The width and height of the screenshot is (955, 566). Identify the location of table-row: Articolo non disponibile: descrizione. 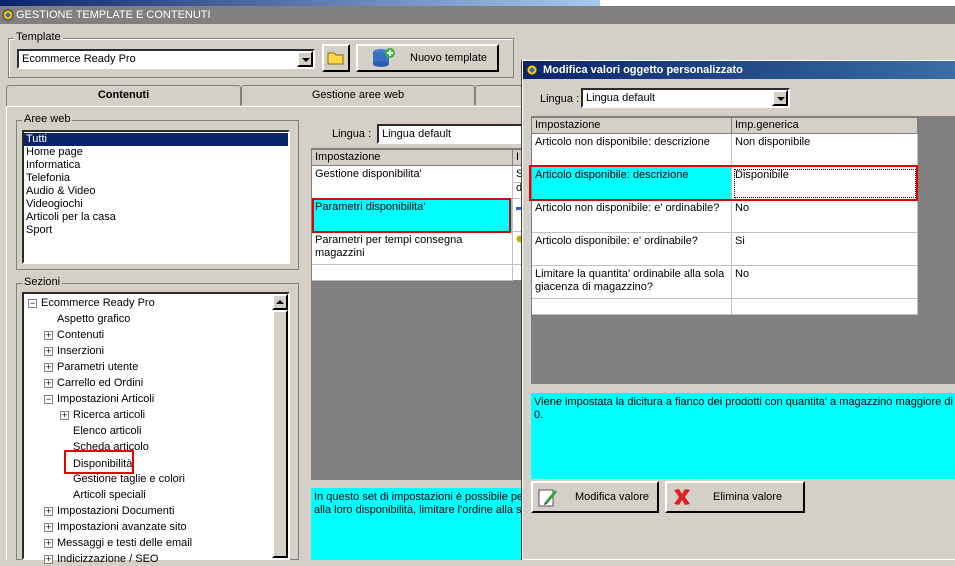
(632, 150).